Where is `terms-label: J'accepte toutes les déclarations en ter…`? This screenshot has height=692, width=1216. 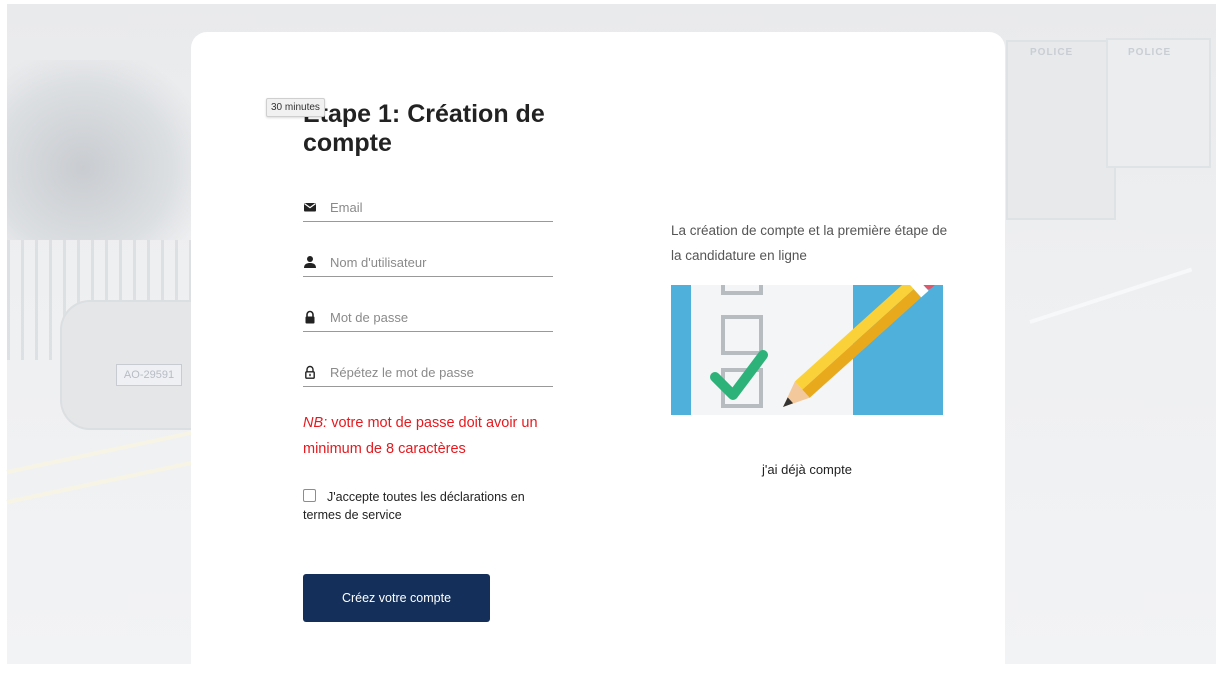 terms-label: J'accepte toutes les déclarations en ter… is located at coordinates (414, 506).